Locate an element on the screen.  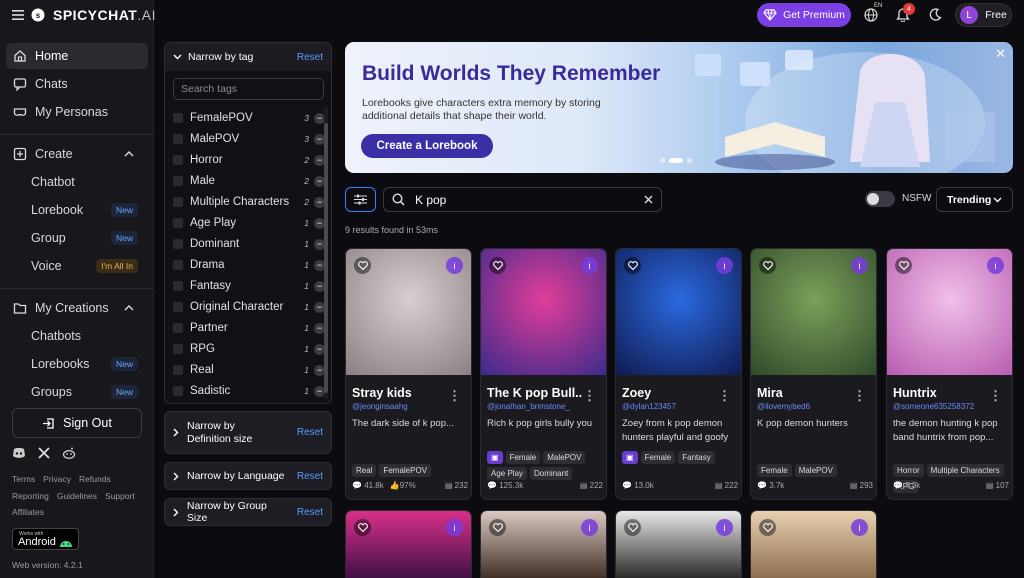
creator-handle: @dylan123457 is located at coordinates (679, 406).